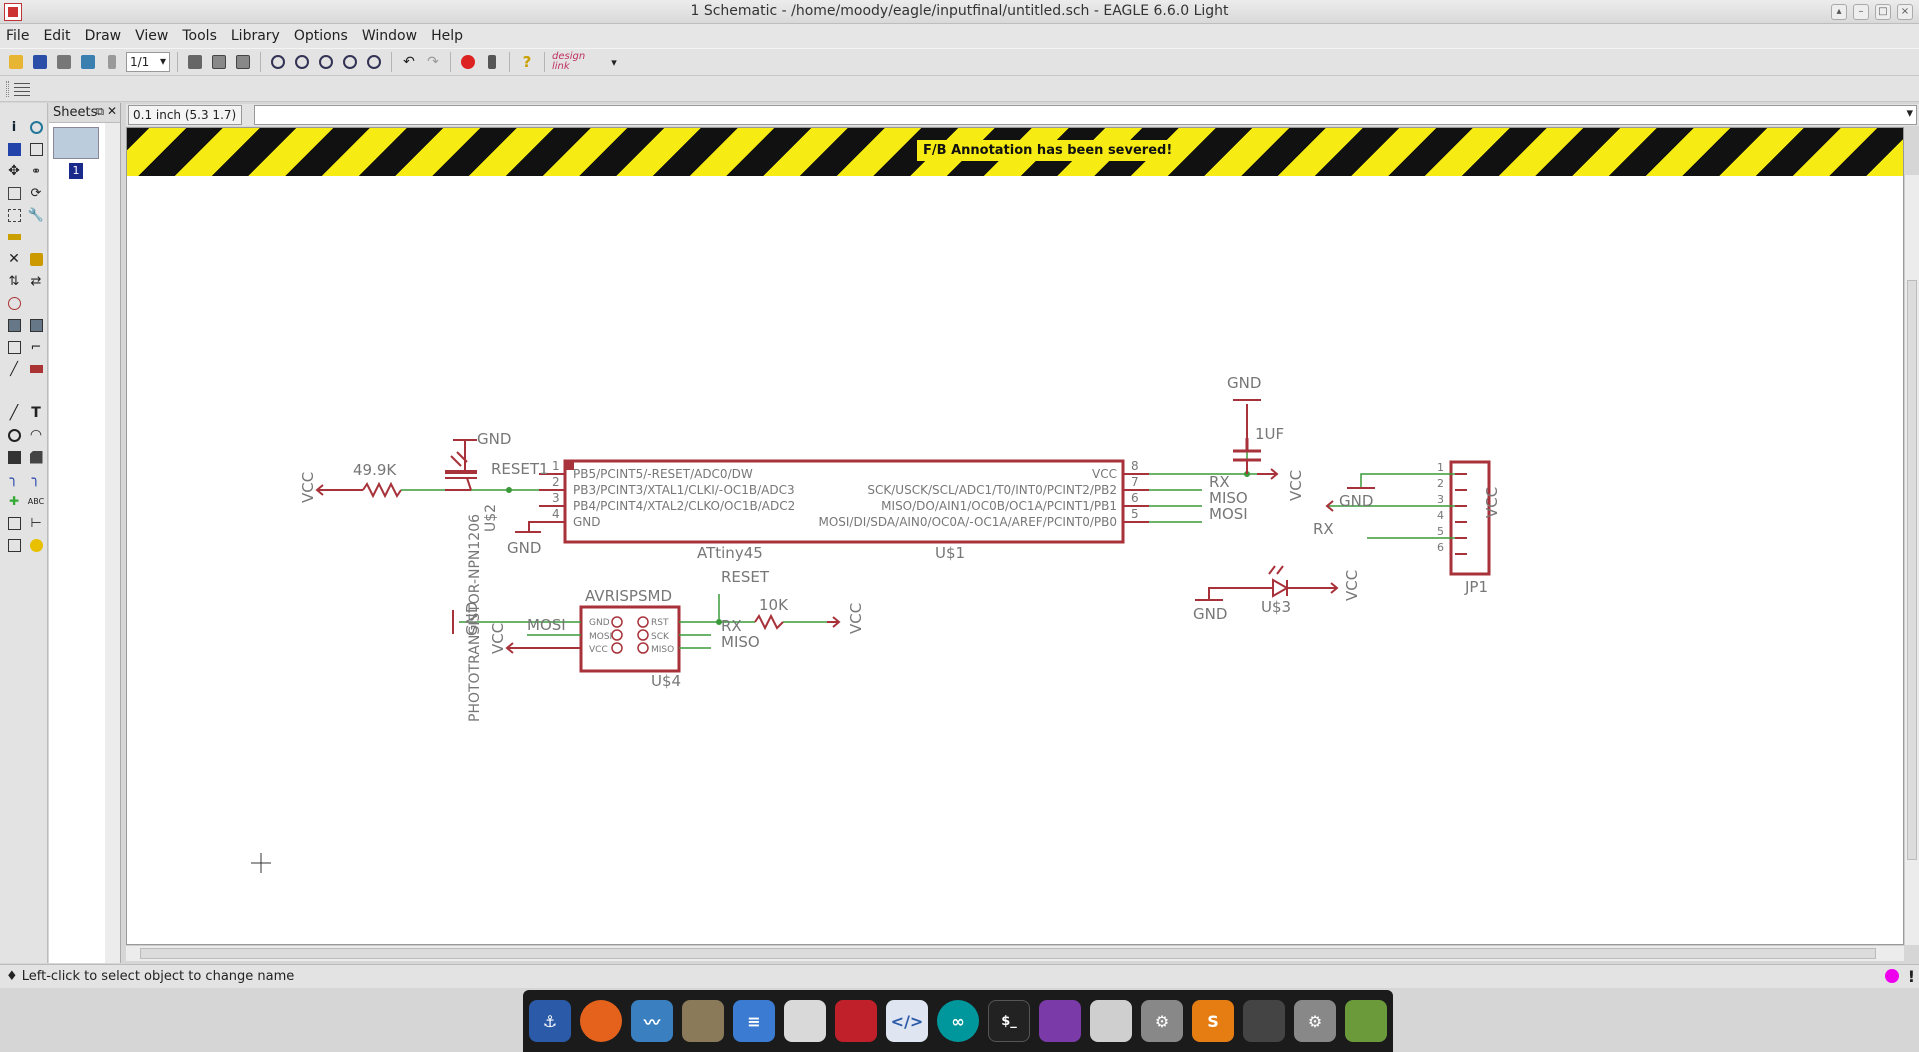 This screenshot has width=1919, height=1052. I want to click on change-icon: 🔧, so click(36, 215).